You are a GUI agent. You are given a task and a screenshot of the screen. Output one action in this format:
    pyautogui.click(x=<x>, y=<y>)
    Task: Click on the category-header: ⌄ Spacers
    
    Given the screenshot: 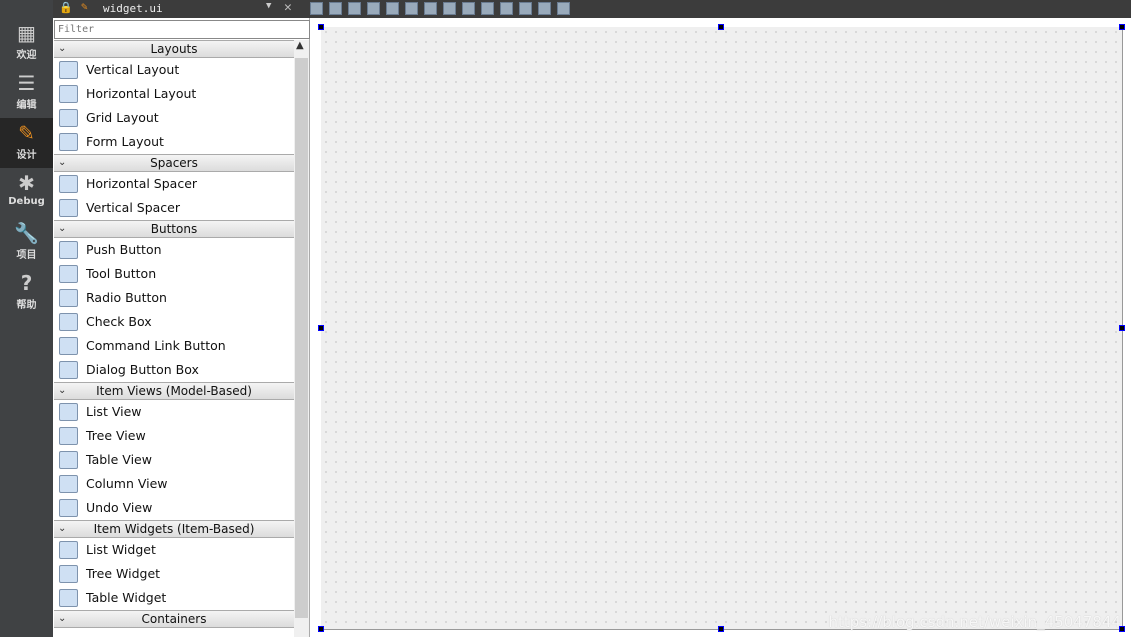 What is the action you would take?
    pyautogui.click(x=174, y=163)
    